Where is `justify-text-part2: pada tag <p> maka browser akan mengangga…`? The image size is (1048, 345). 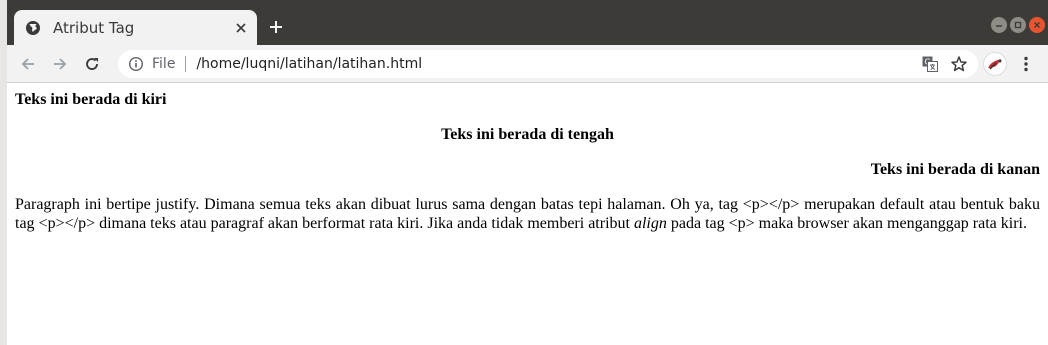 justify-text-part2: pada tag <p> maka browser akan mengangga… is located at coordinates (846, 223).